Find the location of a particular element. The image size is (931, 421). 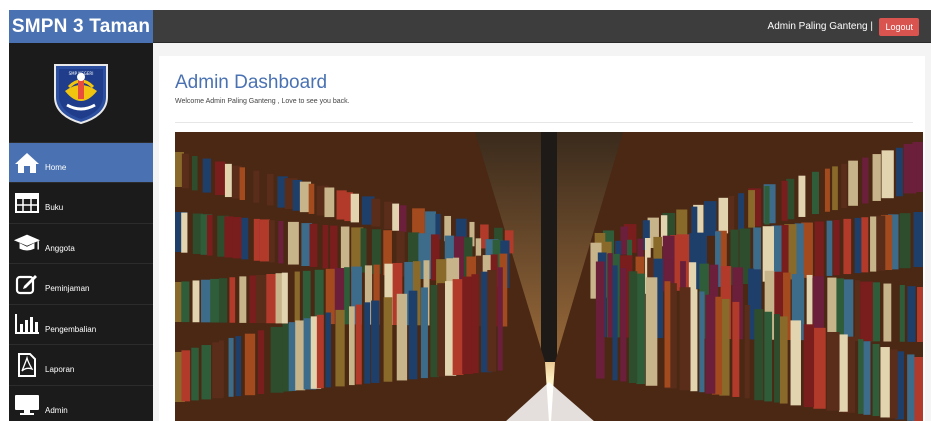

page-title: Admin Dashboard is located at coordinates (251, 82).